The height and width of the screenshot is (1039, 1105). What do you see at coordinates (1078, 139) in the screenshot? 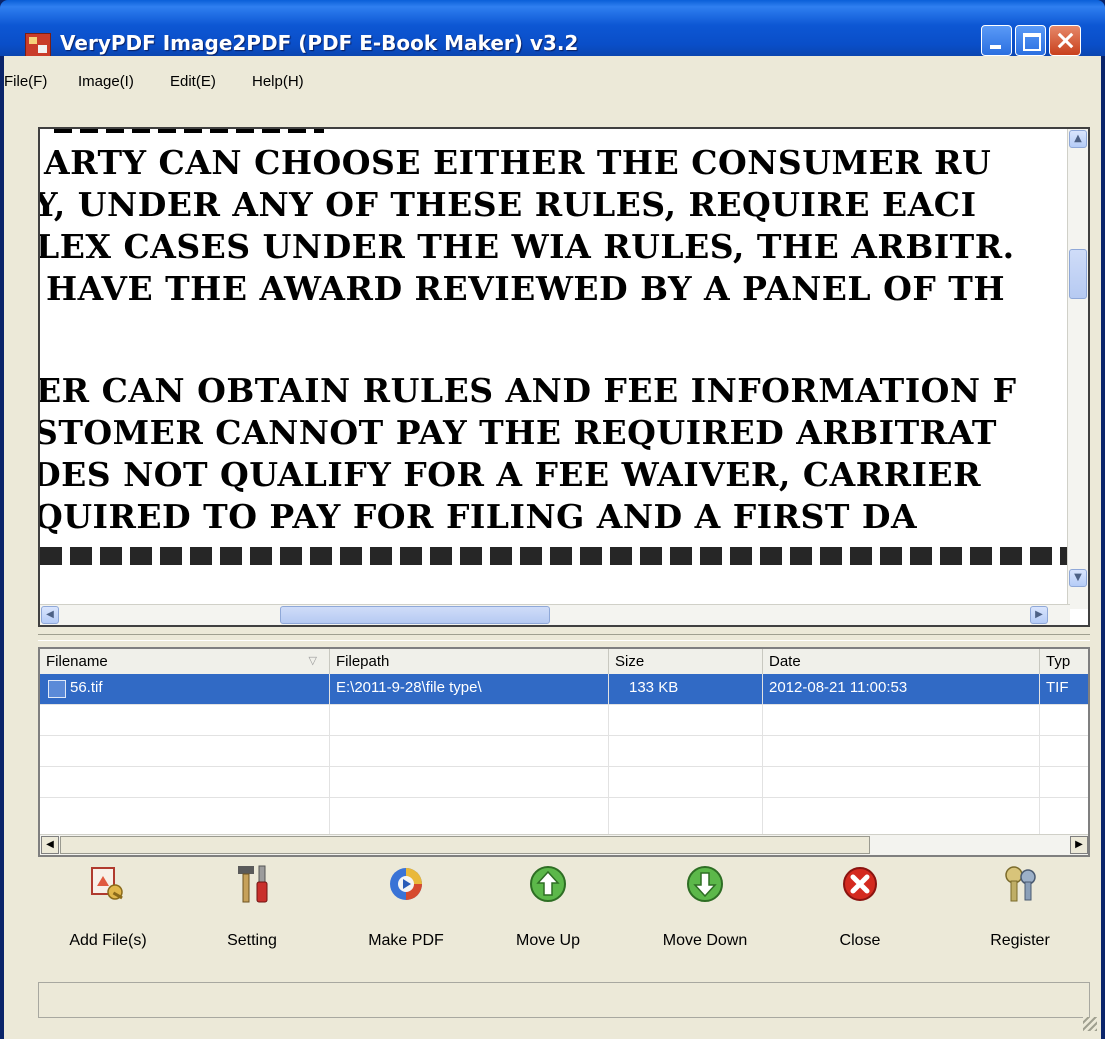
I see `scroll-up-icon: ▲` at bounding box center [1078, 139].